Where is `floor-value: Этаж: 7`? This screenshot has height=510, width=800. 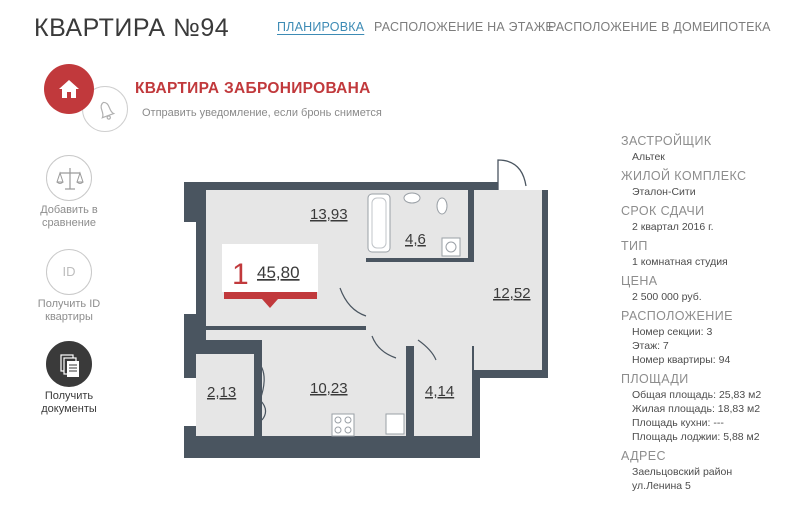 floor-value: Этаж: 7 is located at coordinates (650, 346).